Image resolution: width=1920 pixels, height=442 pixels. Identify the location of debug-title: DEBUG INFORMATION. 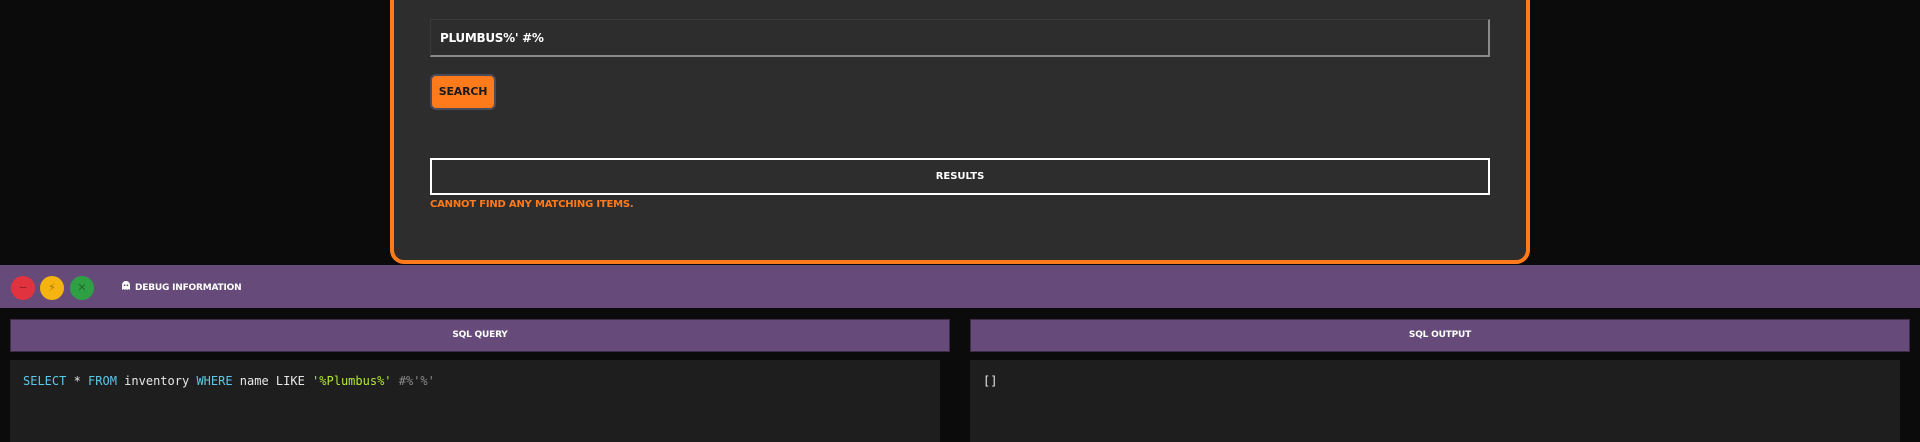
(181, 287).